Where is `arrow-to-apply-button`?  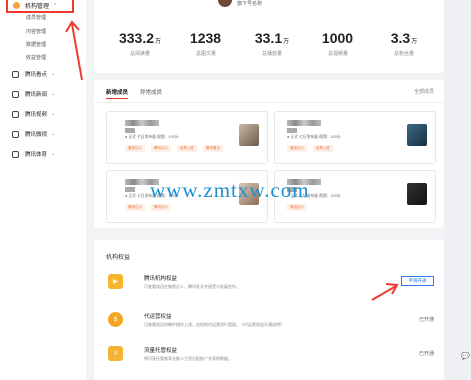
arrow-to-apply-button is located at coordinates (385, 292).